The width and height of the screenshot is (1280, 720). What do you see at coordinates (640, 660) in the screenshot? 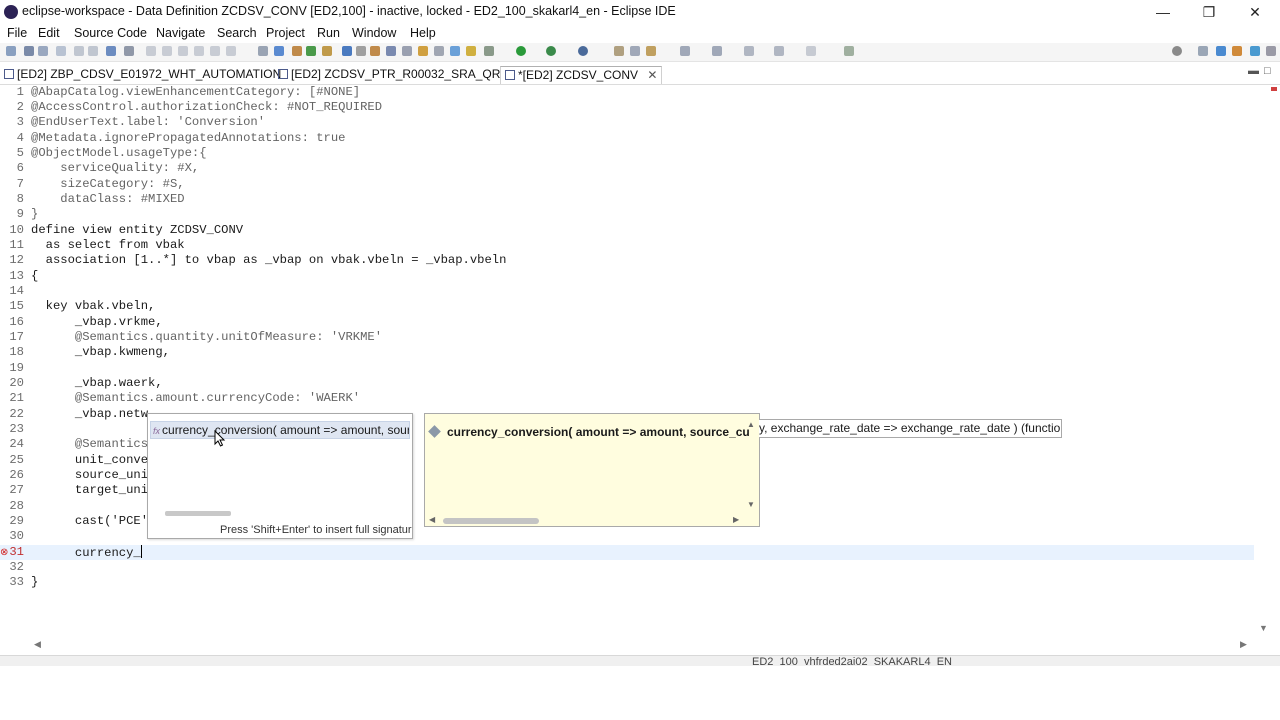
I see `status-bar: ED2_100_vhfrded2ai02_SKAKARL4_EN` at bounding box center [640, 660].